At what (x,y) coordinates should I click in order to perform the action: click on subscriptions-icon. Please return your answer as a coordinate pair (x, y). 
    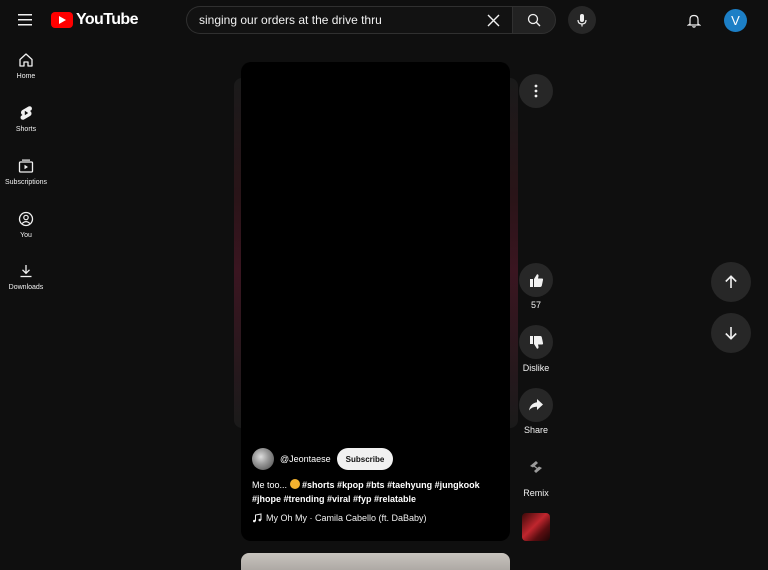
    Looking at the image, I should click on (26, 166).